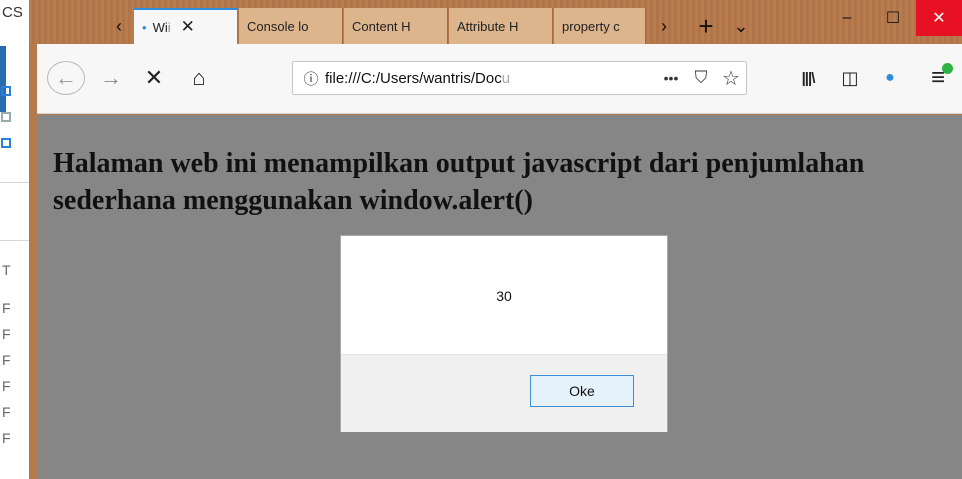  I want to click on chevron-left-icon: ‹, so click(119, 25).